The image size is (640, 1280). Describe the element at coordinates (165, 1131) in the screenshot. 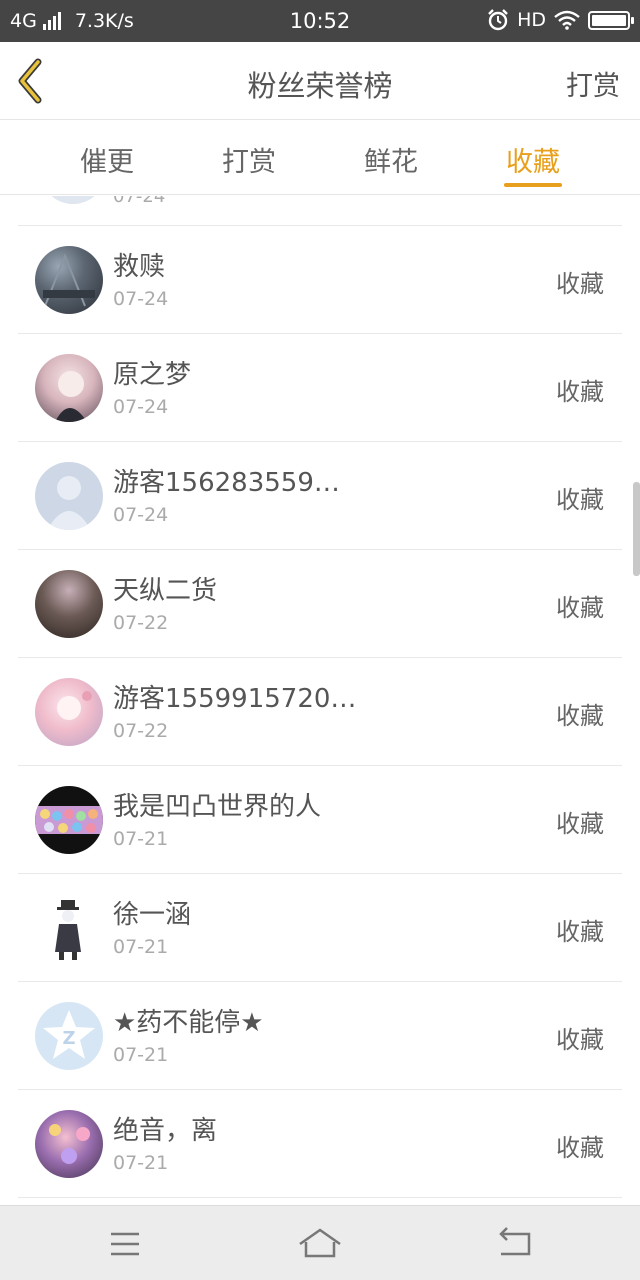

I see `item-name: 绝音，离` at that location.